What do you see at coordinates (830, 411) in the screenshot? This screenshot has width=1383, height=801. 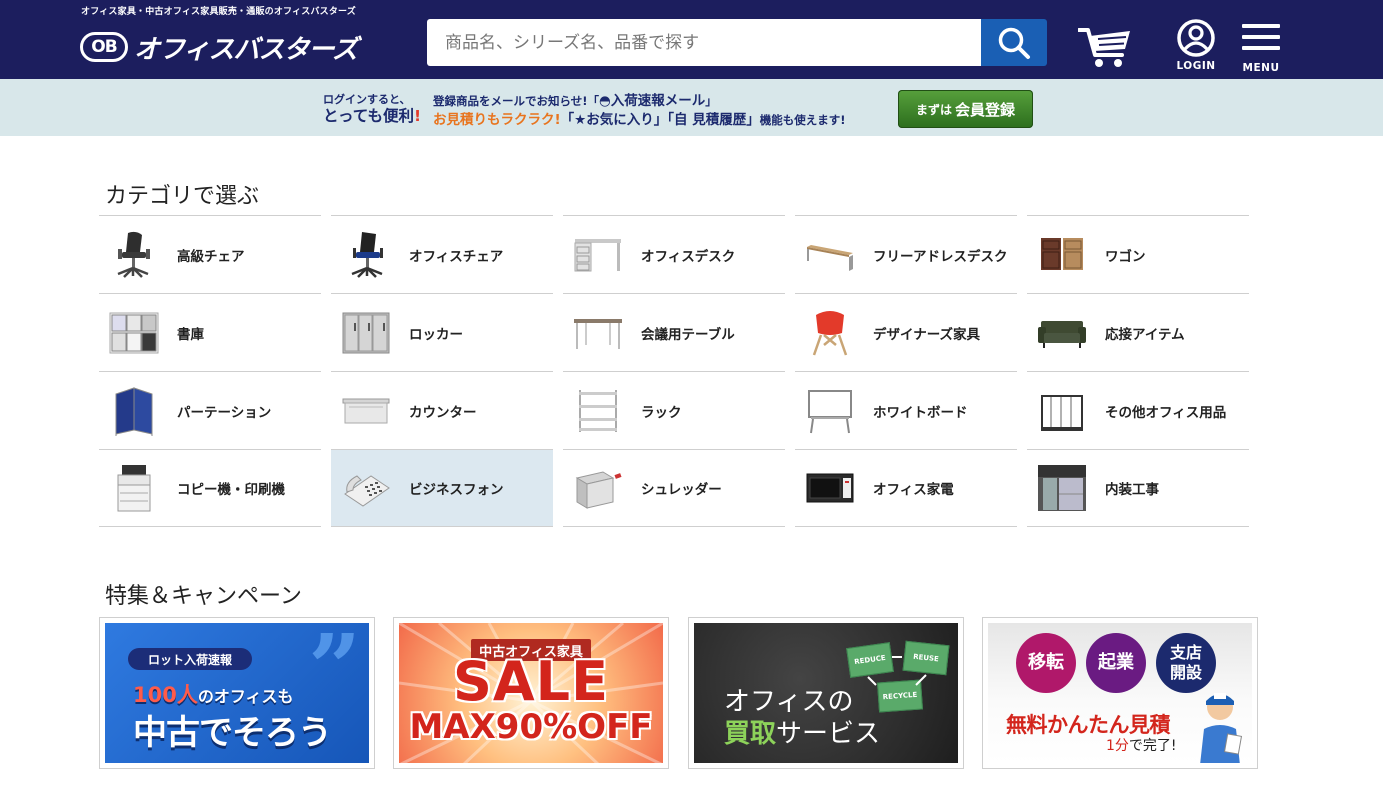 I see `whiteboard-icon` at bounding box center [830, 411].